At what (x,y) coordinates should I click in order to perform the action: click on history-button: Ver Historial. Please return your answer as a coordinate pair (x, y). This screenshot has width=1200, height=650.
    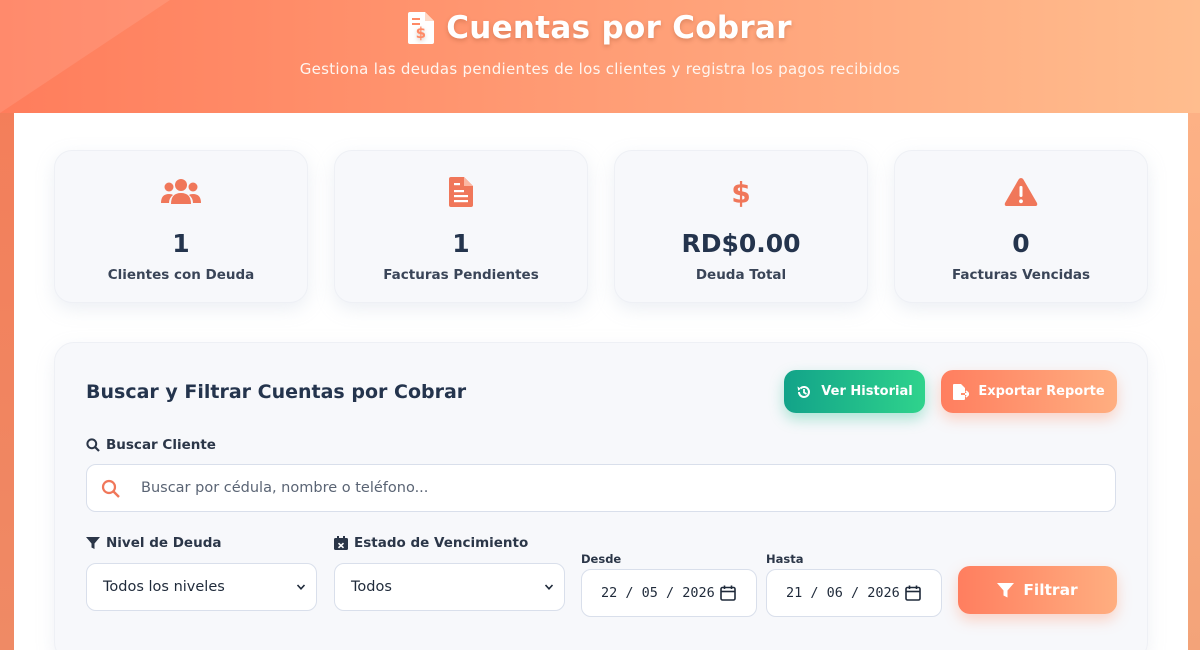
    Looking at the image, I should click on (854, 391).